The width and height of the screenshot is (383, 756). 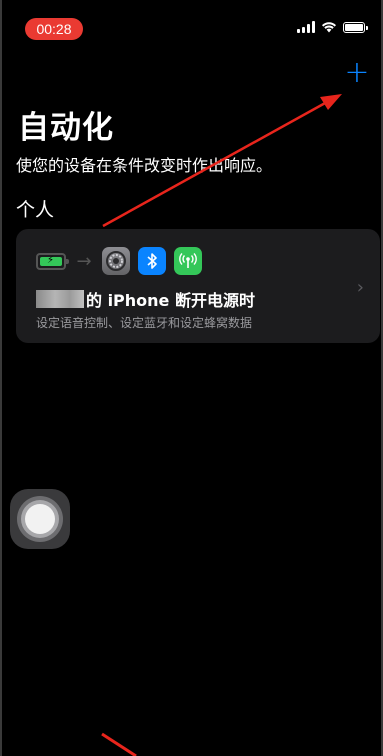 I want to click on redacted-device-name, so click(x=60, y=299).